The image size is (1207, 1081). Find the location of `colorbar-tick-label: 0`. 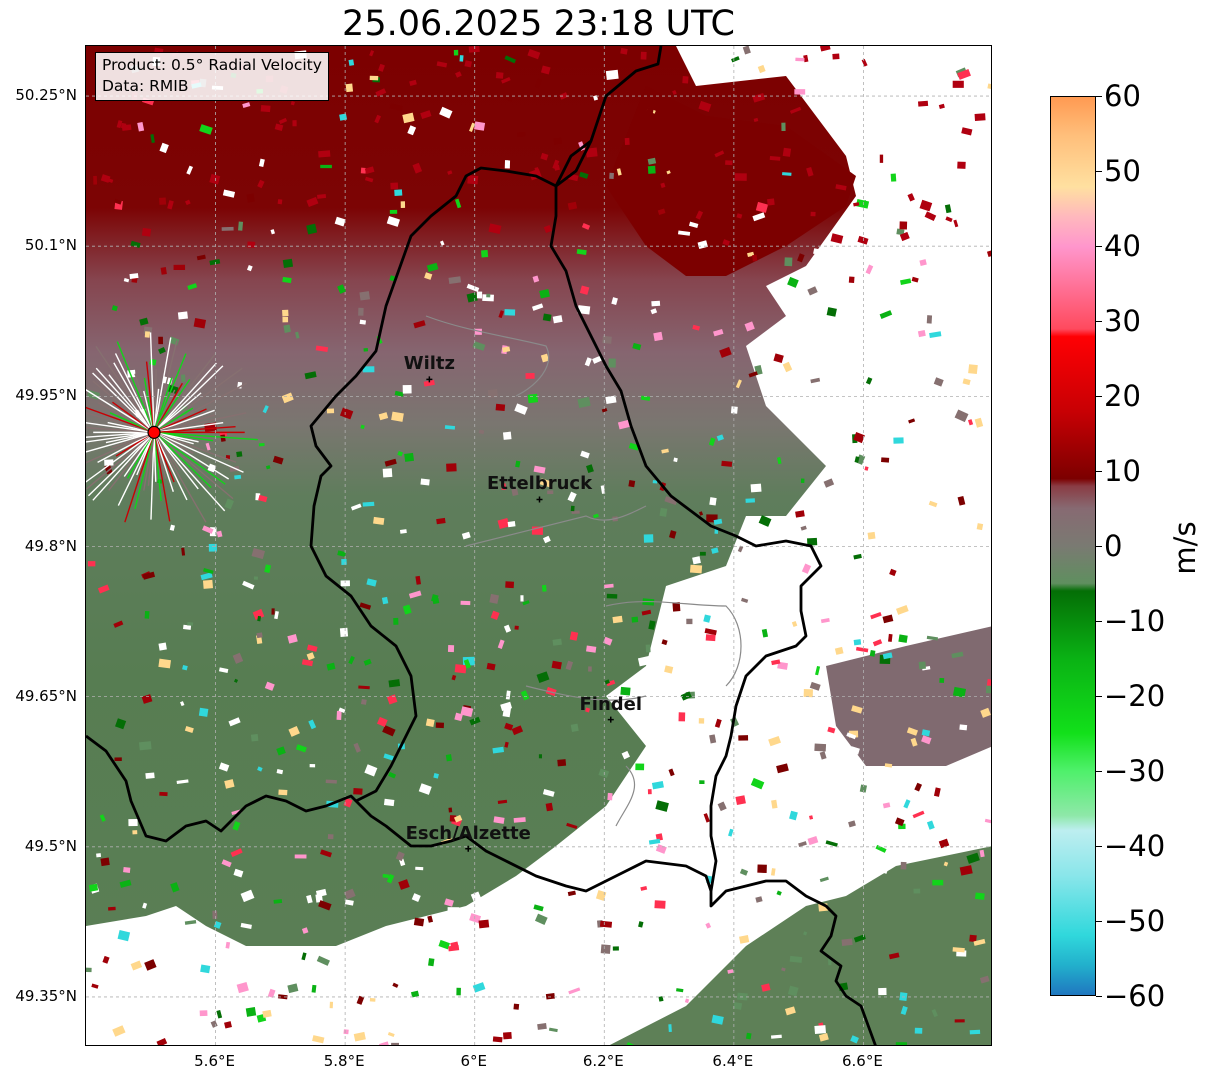

colorbar-tick-label: 0 is located at coordinates (1113, 546).